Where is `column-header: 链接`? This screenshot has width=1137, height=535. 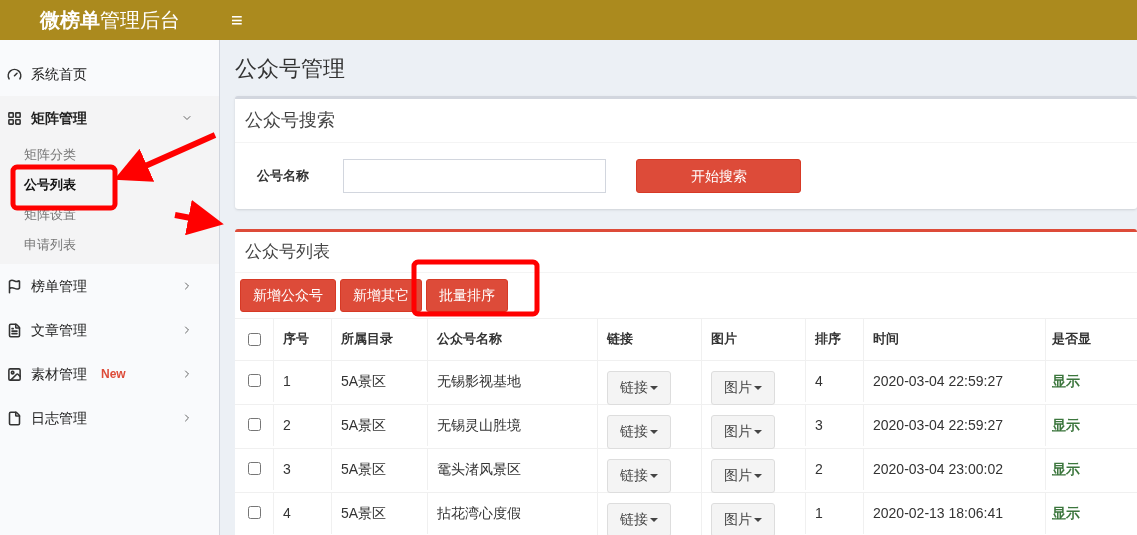 column-header: 链接 is located at coordinates (649, 339).